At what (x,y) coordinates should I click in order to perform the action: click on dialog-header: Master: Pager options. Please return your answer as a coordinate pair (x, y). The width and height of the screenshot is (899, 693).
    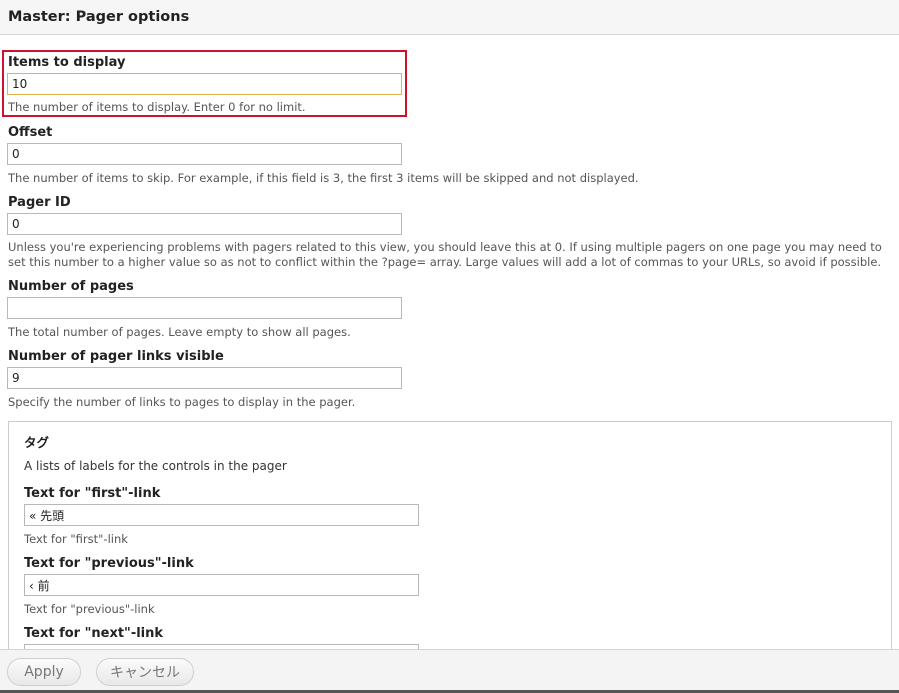
    Looking at the image, I should click on (449, 17).